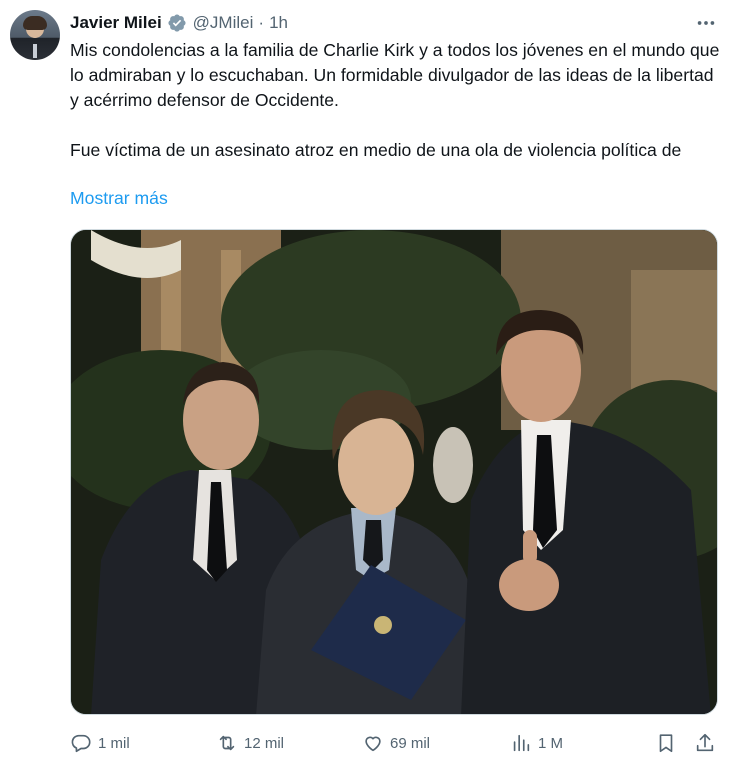 The width and height of the screenshot is (742, 763). I want to click on reply-icon, so click(81, 743).